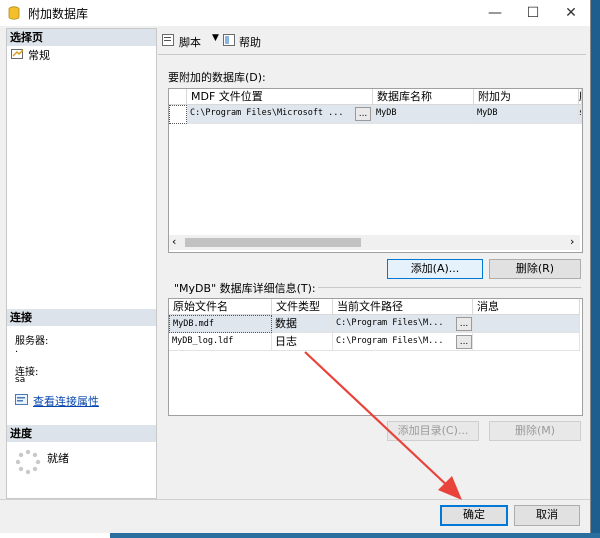  What do you see at coordinates (81, 433) in the screenshot?
I see `progress-header: 进度` at bounding box center [81, 433].